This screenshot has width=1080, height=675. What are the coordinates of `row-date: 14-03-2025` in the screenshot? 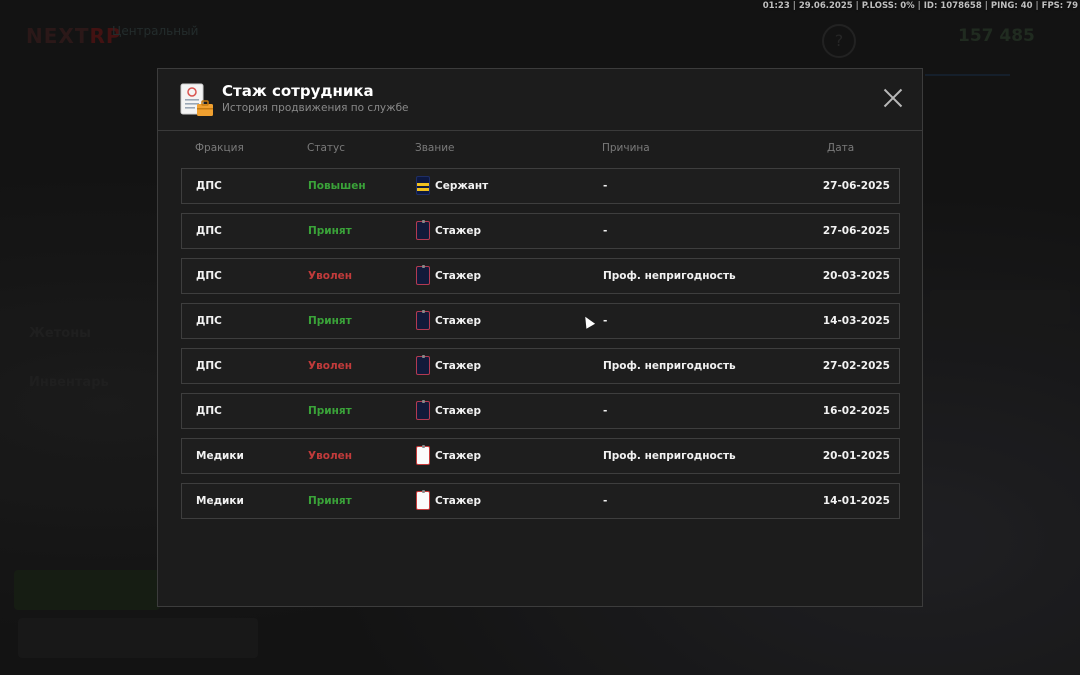 It's located at (856, 321).